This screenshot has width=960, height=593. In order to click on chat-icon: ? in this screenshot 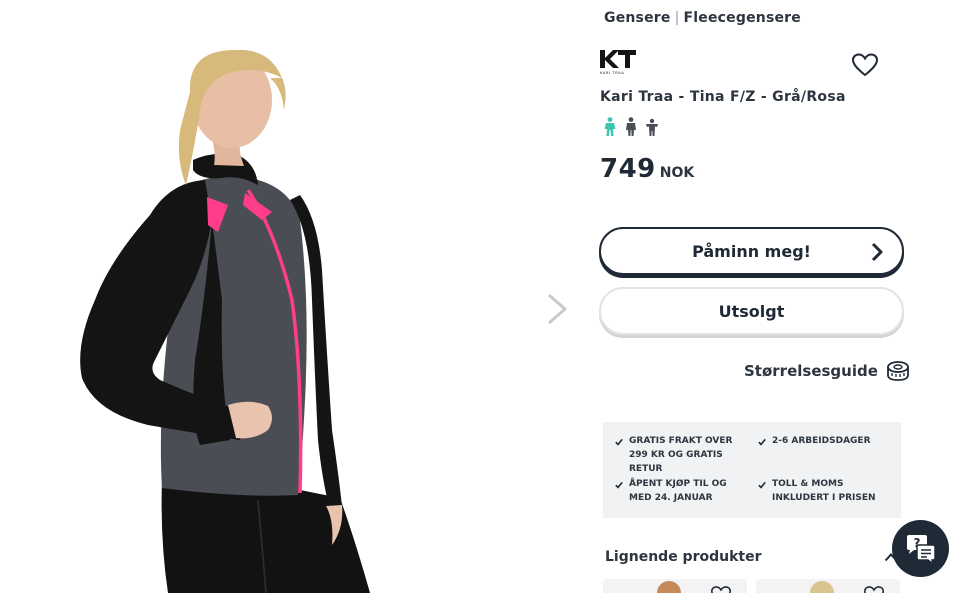, I will do `click(921, 549)`.